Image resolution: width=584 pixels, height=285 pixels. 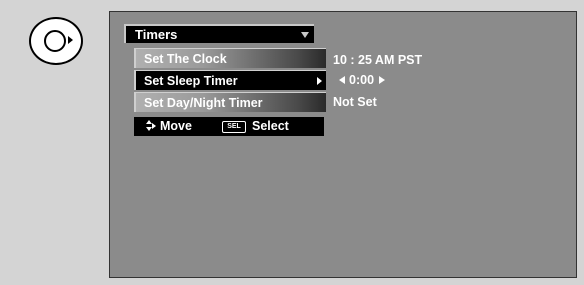 I want to click on hint-bar: Move SEL Select, so click(x=229, y=126).